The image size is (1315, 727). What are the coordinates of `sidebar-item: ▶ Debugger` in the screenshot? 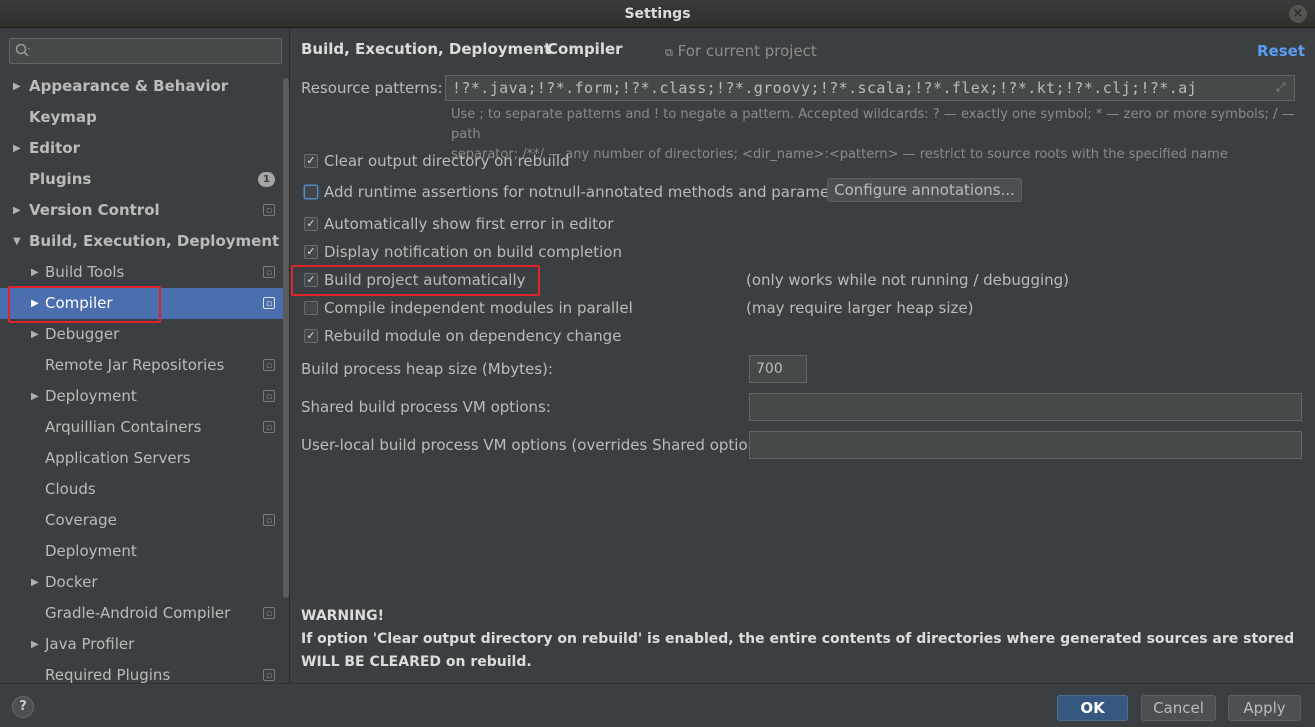 It's located at (144, 334).